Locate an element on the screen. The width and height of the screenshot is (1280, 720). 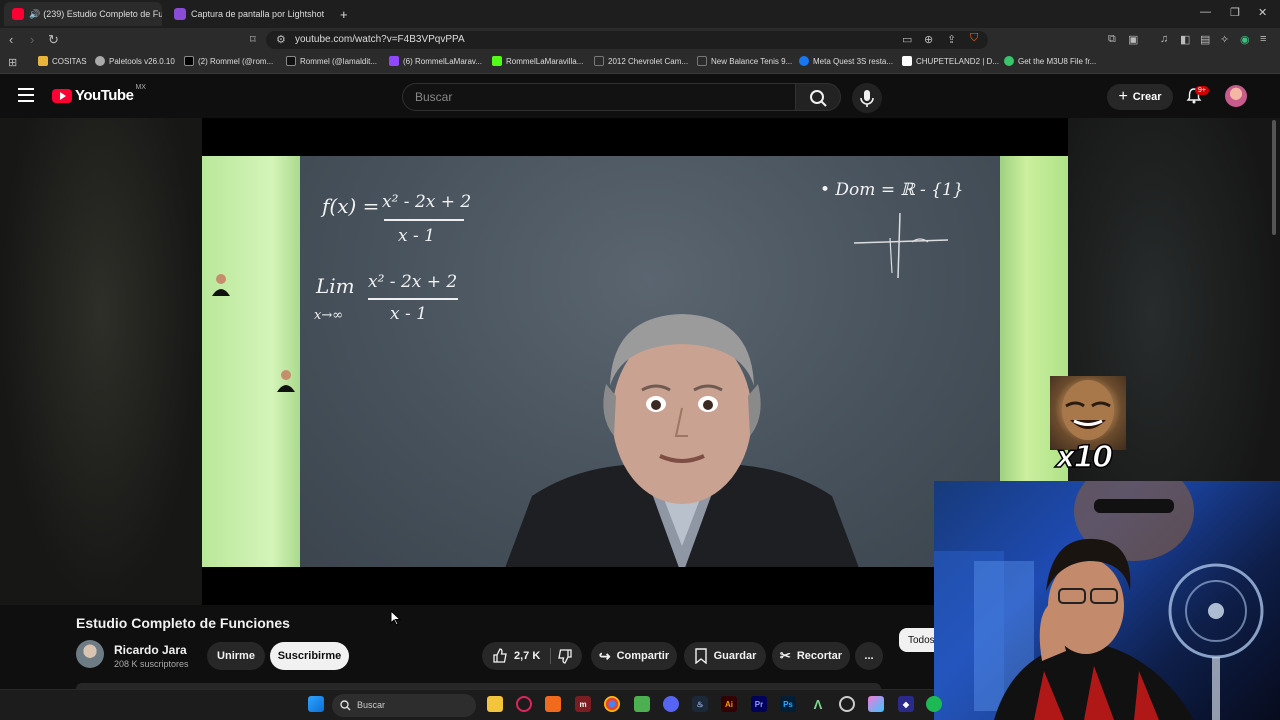
notification-count-badge: 9+ is located at coordinates (1202, 90).